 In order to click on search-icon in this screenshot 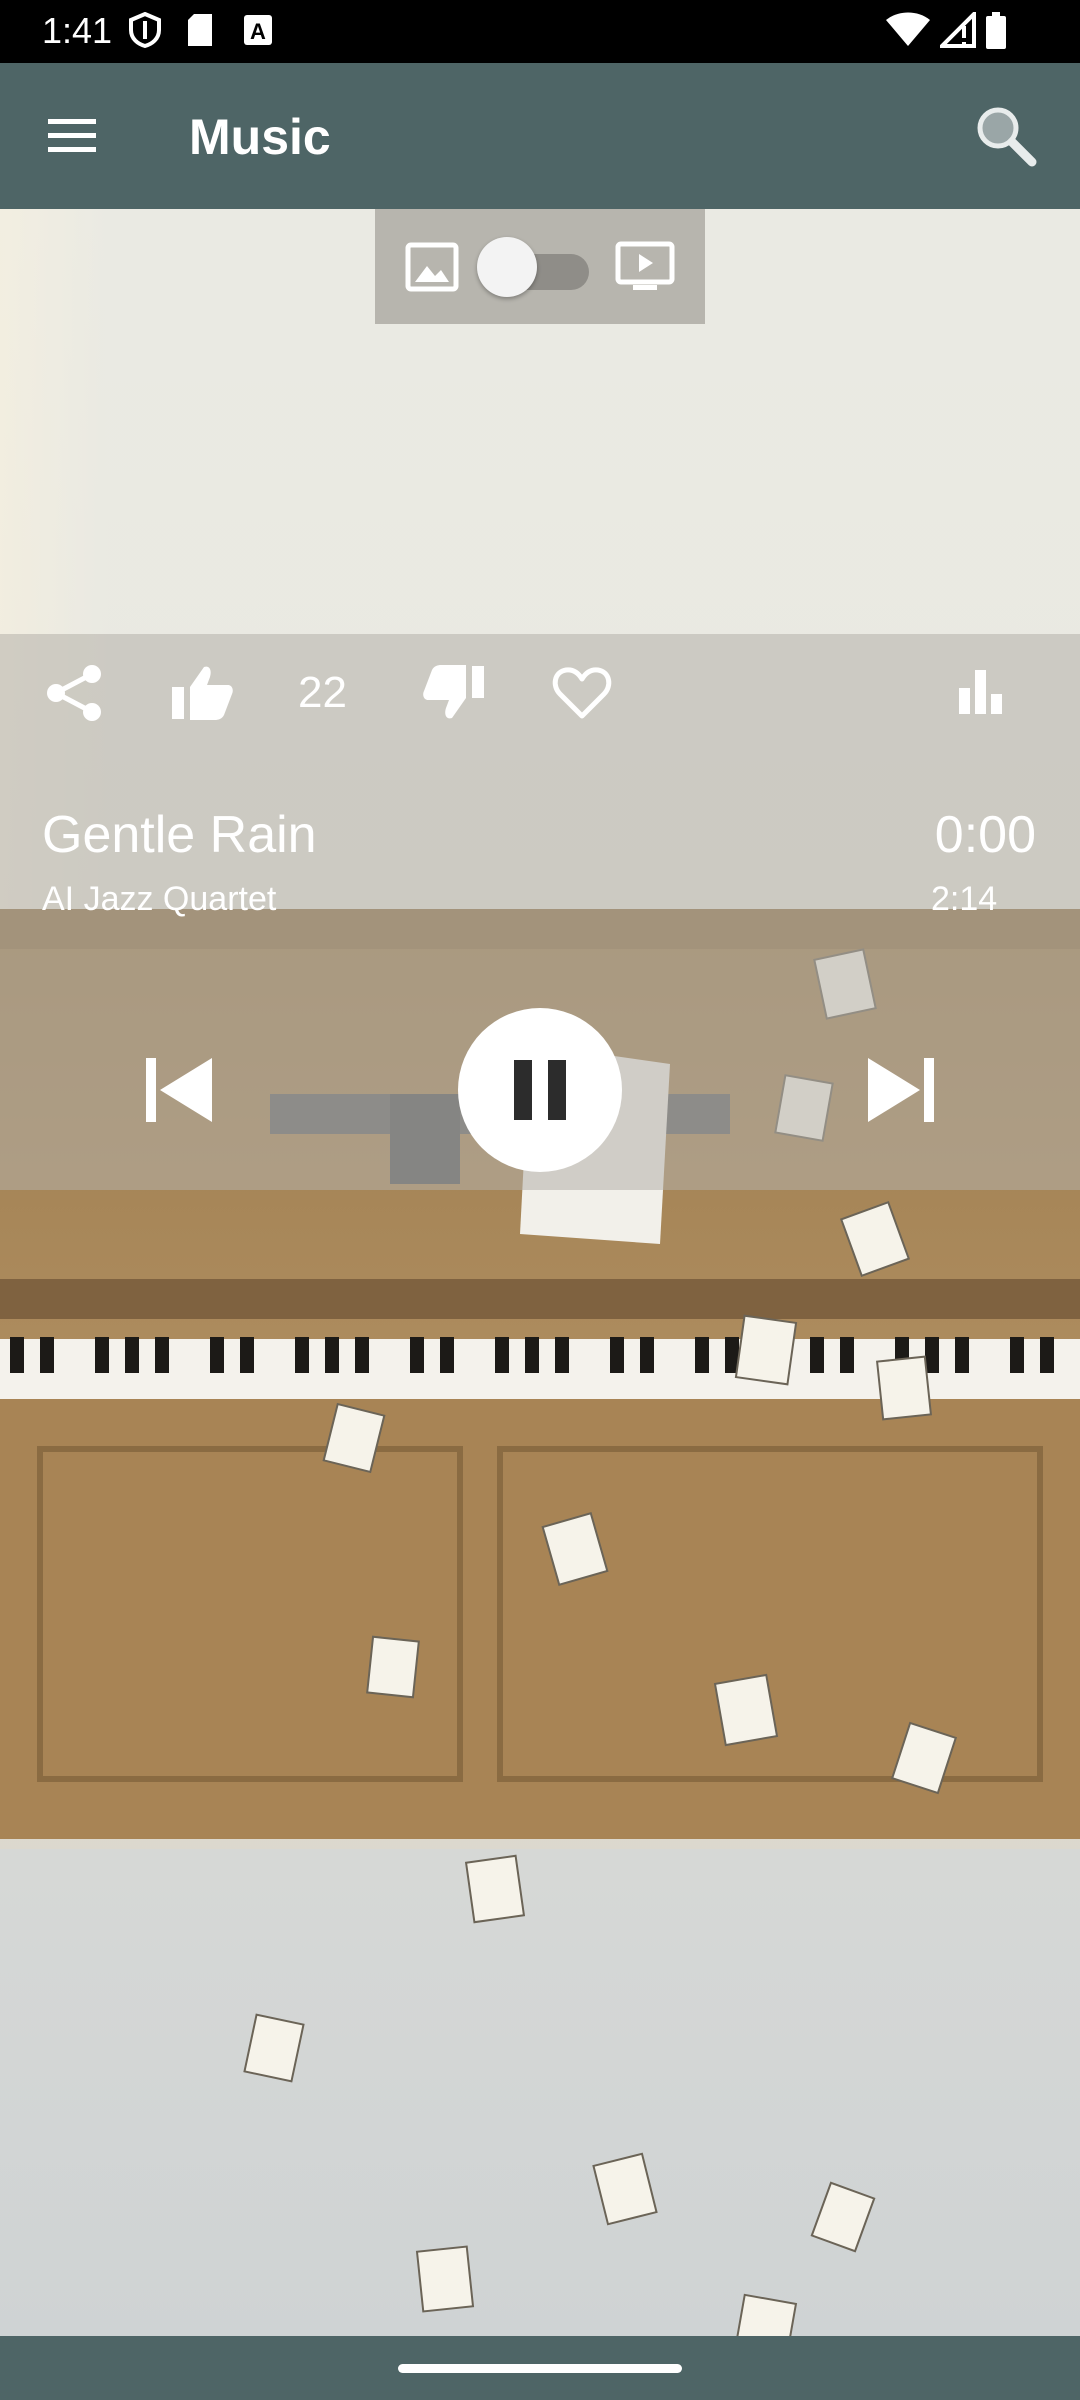, I will do `click(1007, 137)`.